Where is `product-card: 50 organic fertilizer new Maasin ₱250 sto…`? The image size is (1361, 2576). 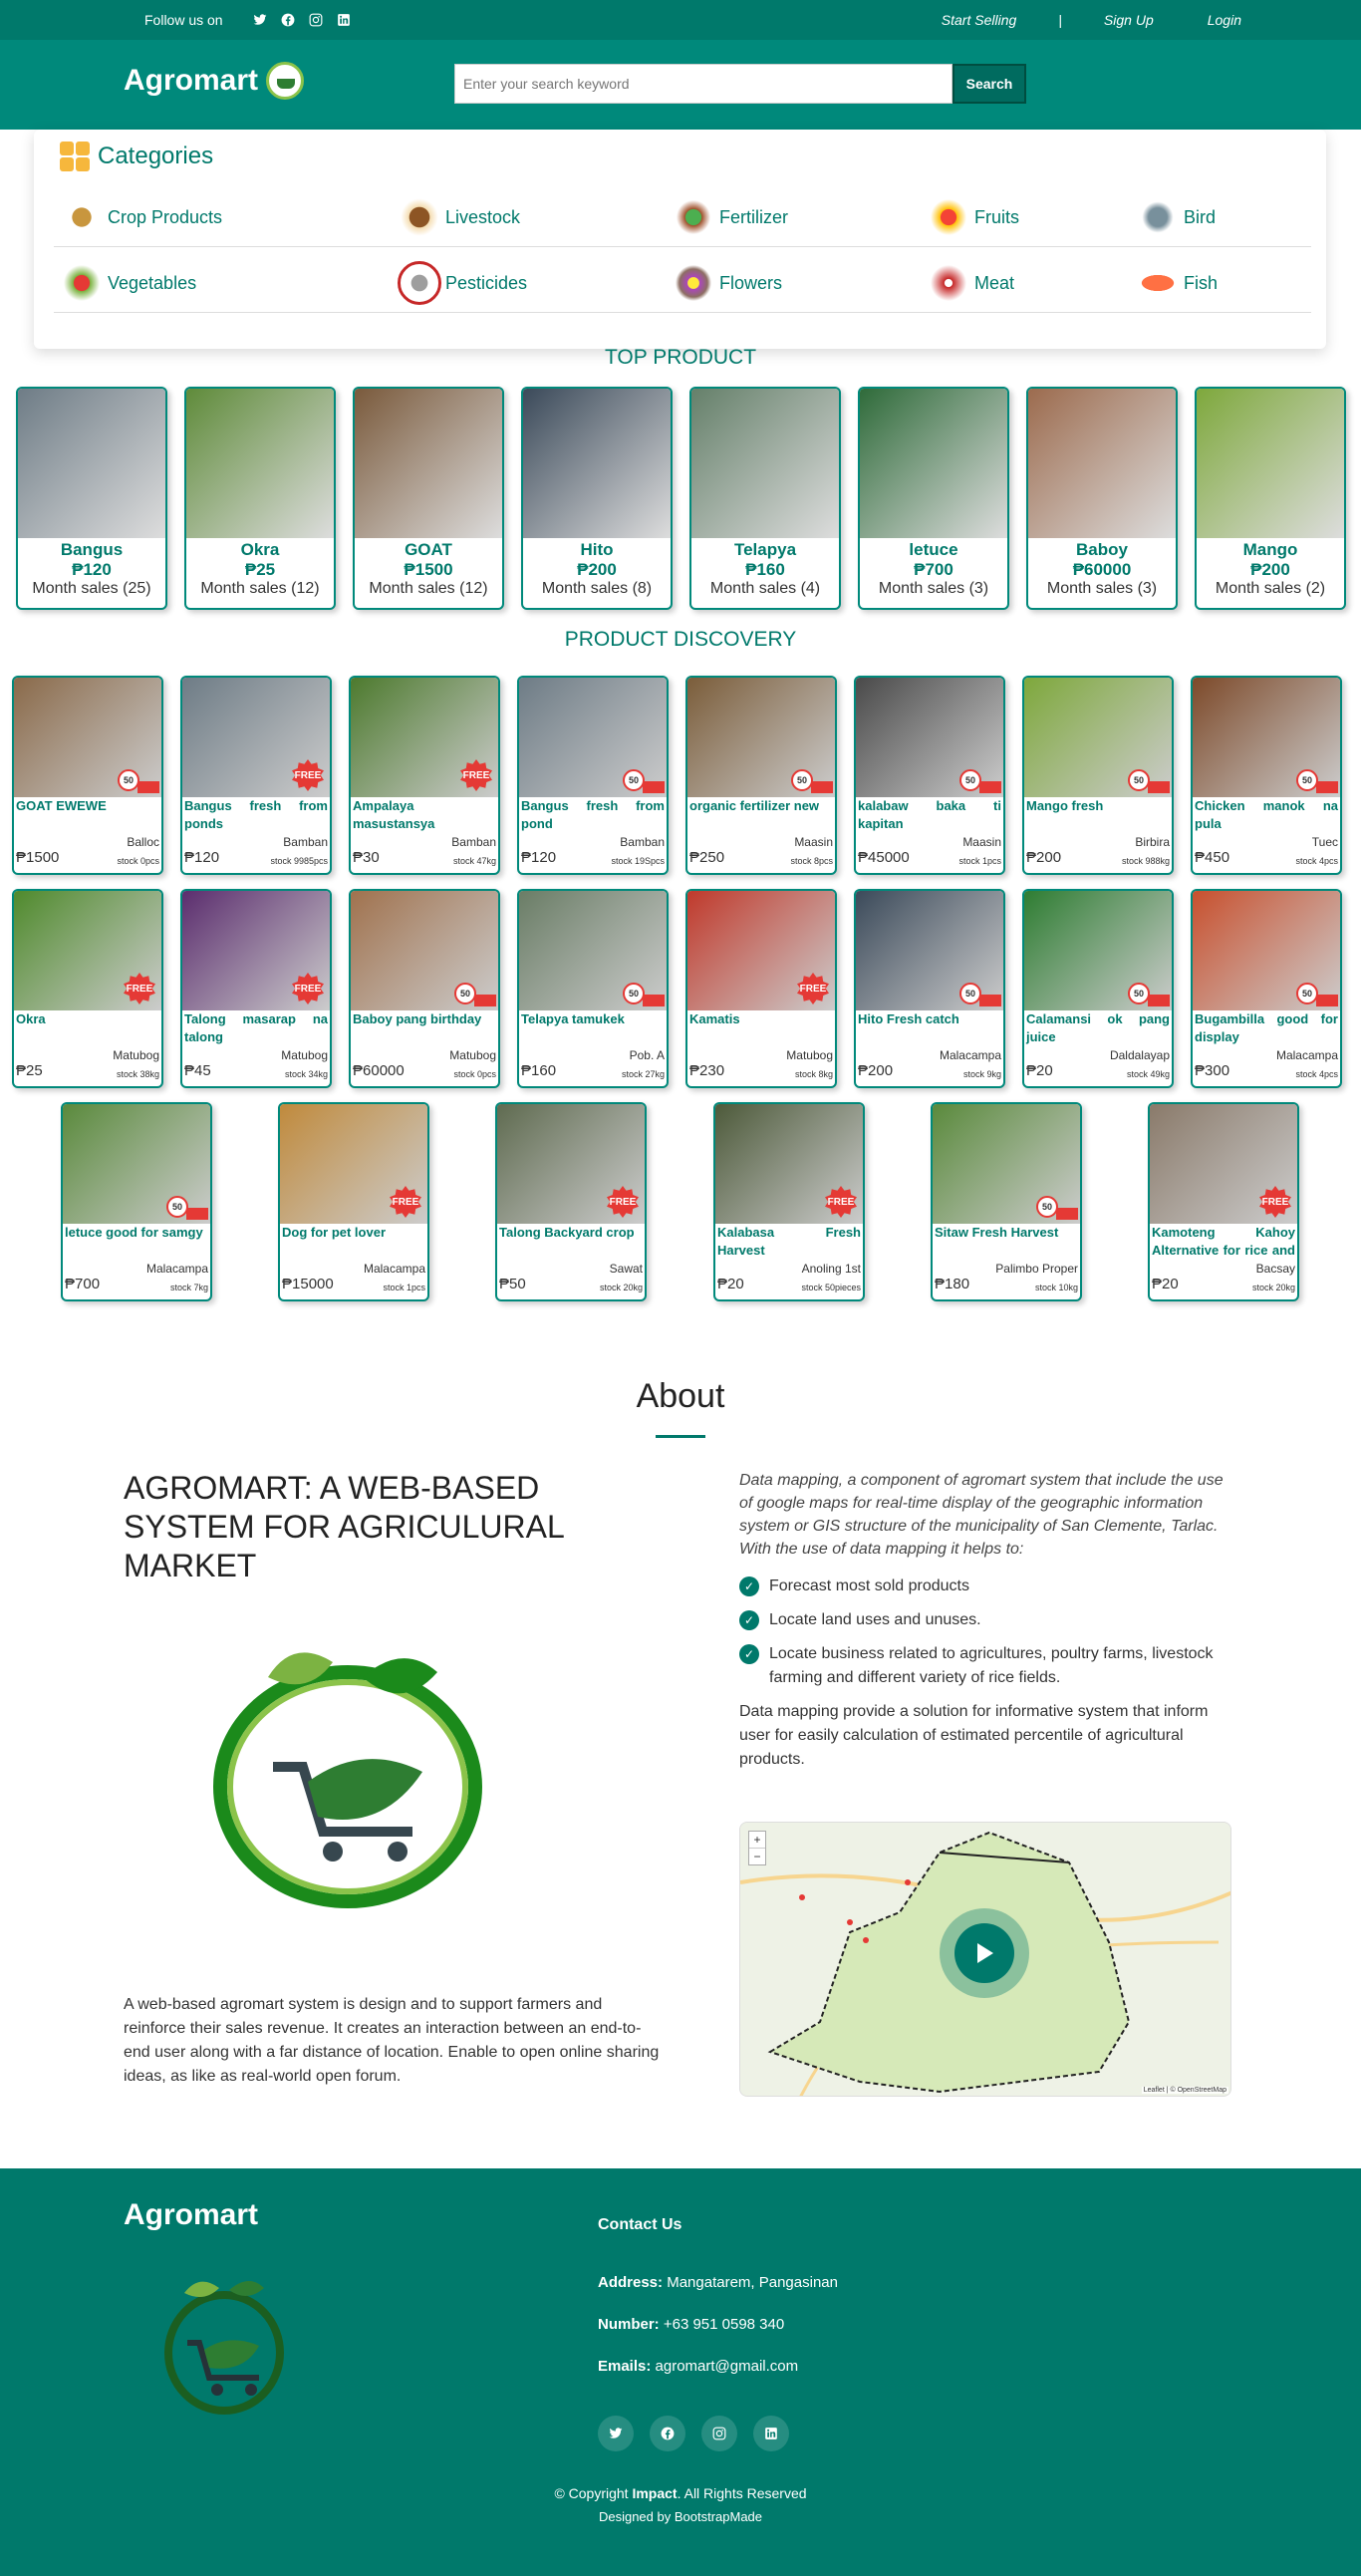 product-card: 50 organic fertilizer new Maasin ₱250 sto… is located at coordinates (761, 775).